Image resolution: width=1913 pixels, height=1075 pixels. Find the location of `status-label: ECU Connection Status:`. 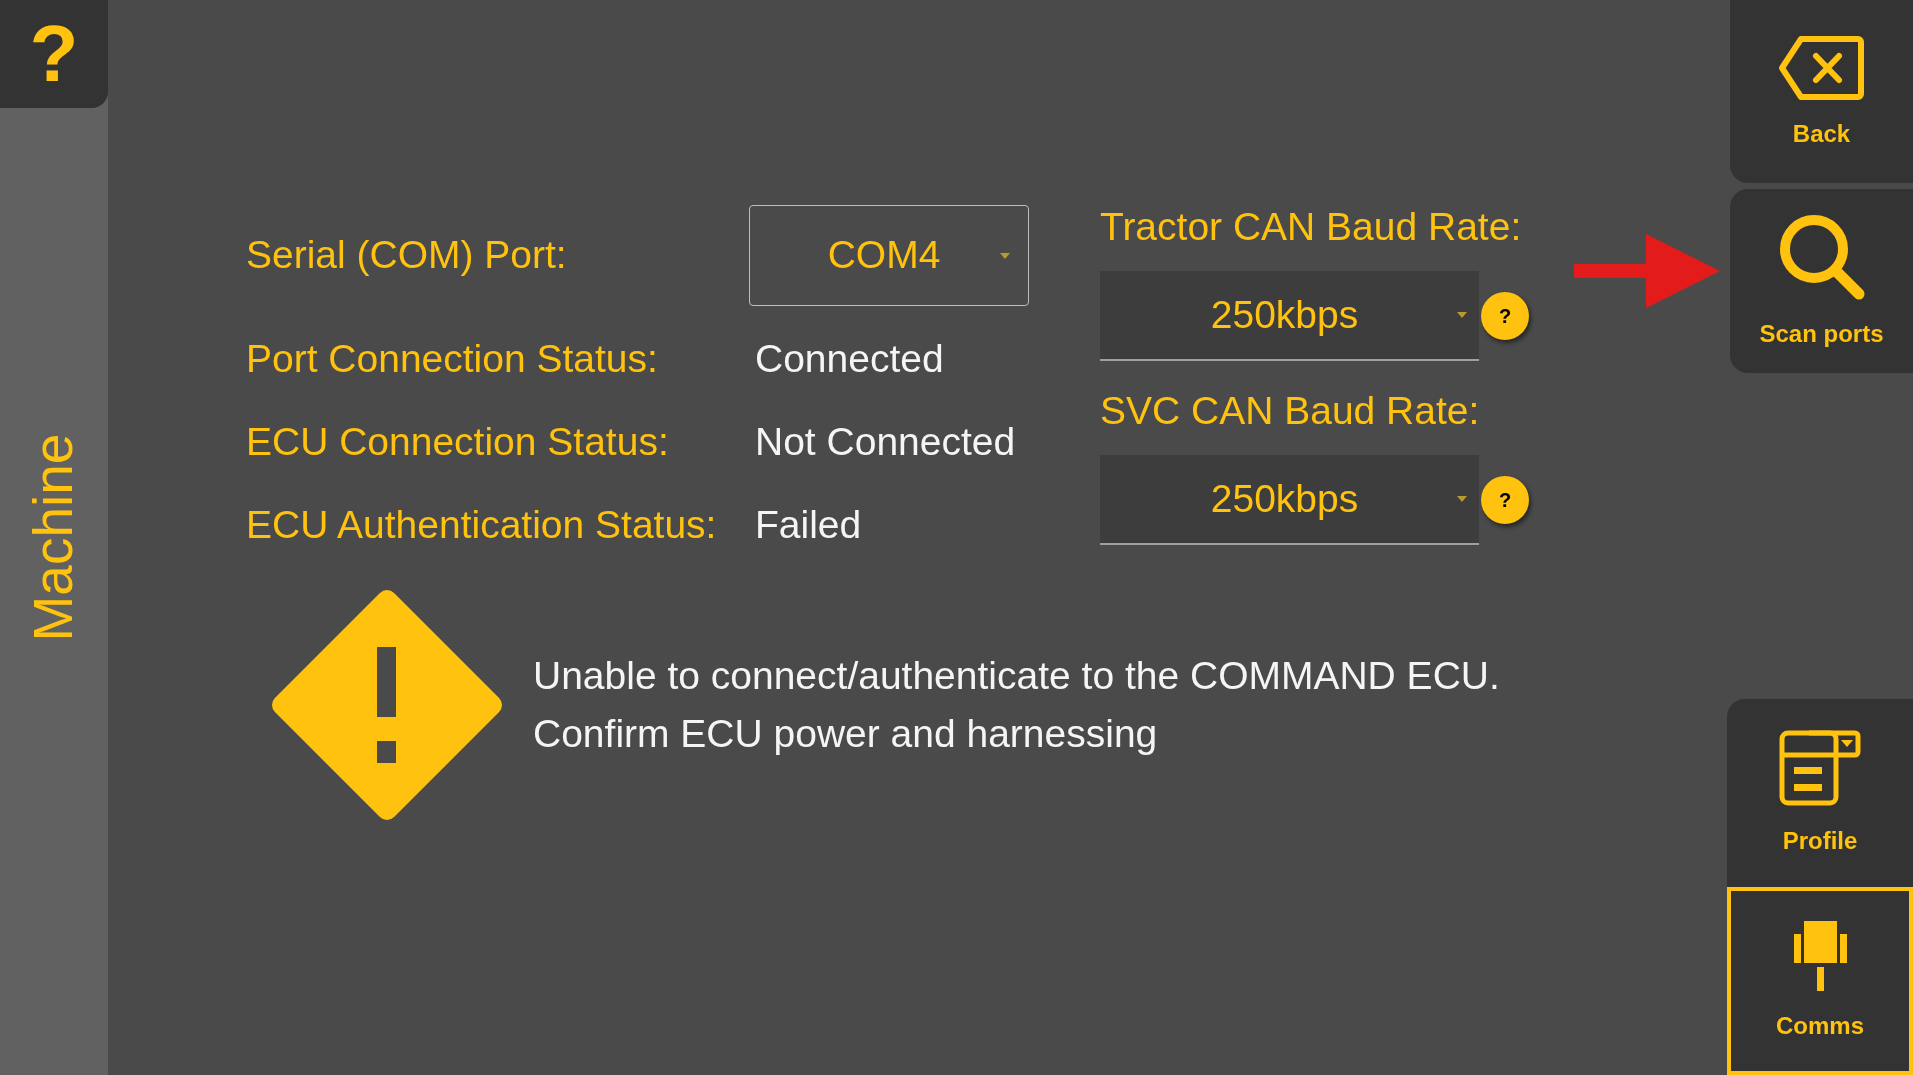

status-label: ECU Connection Status: is located at coordinates (458, 442).